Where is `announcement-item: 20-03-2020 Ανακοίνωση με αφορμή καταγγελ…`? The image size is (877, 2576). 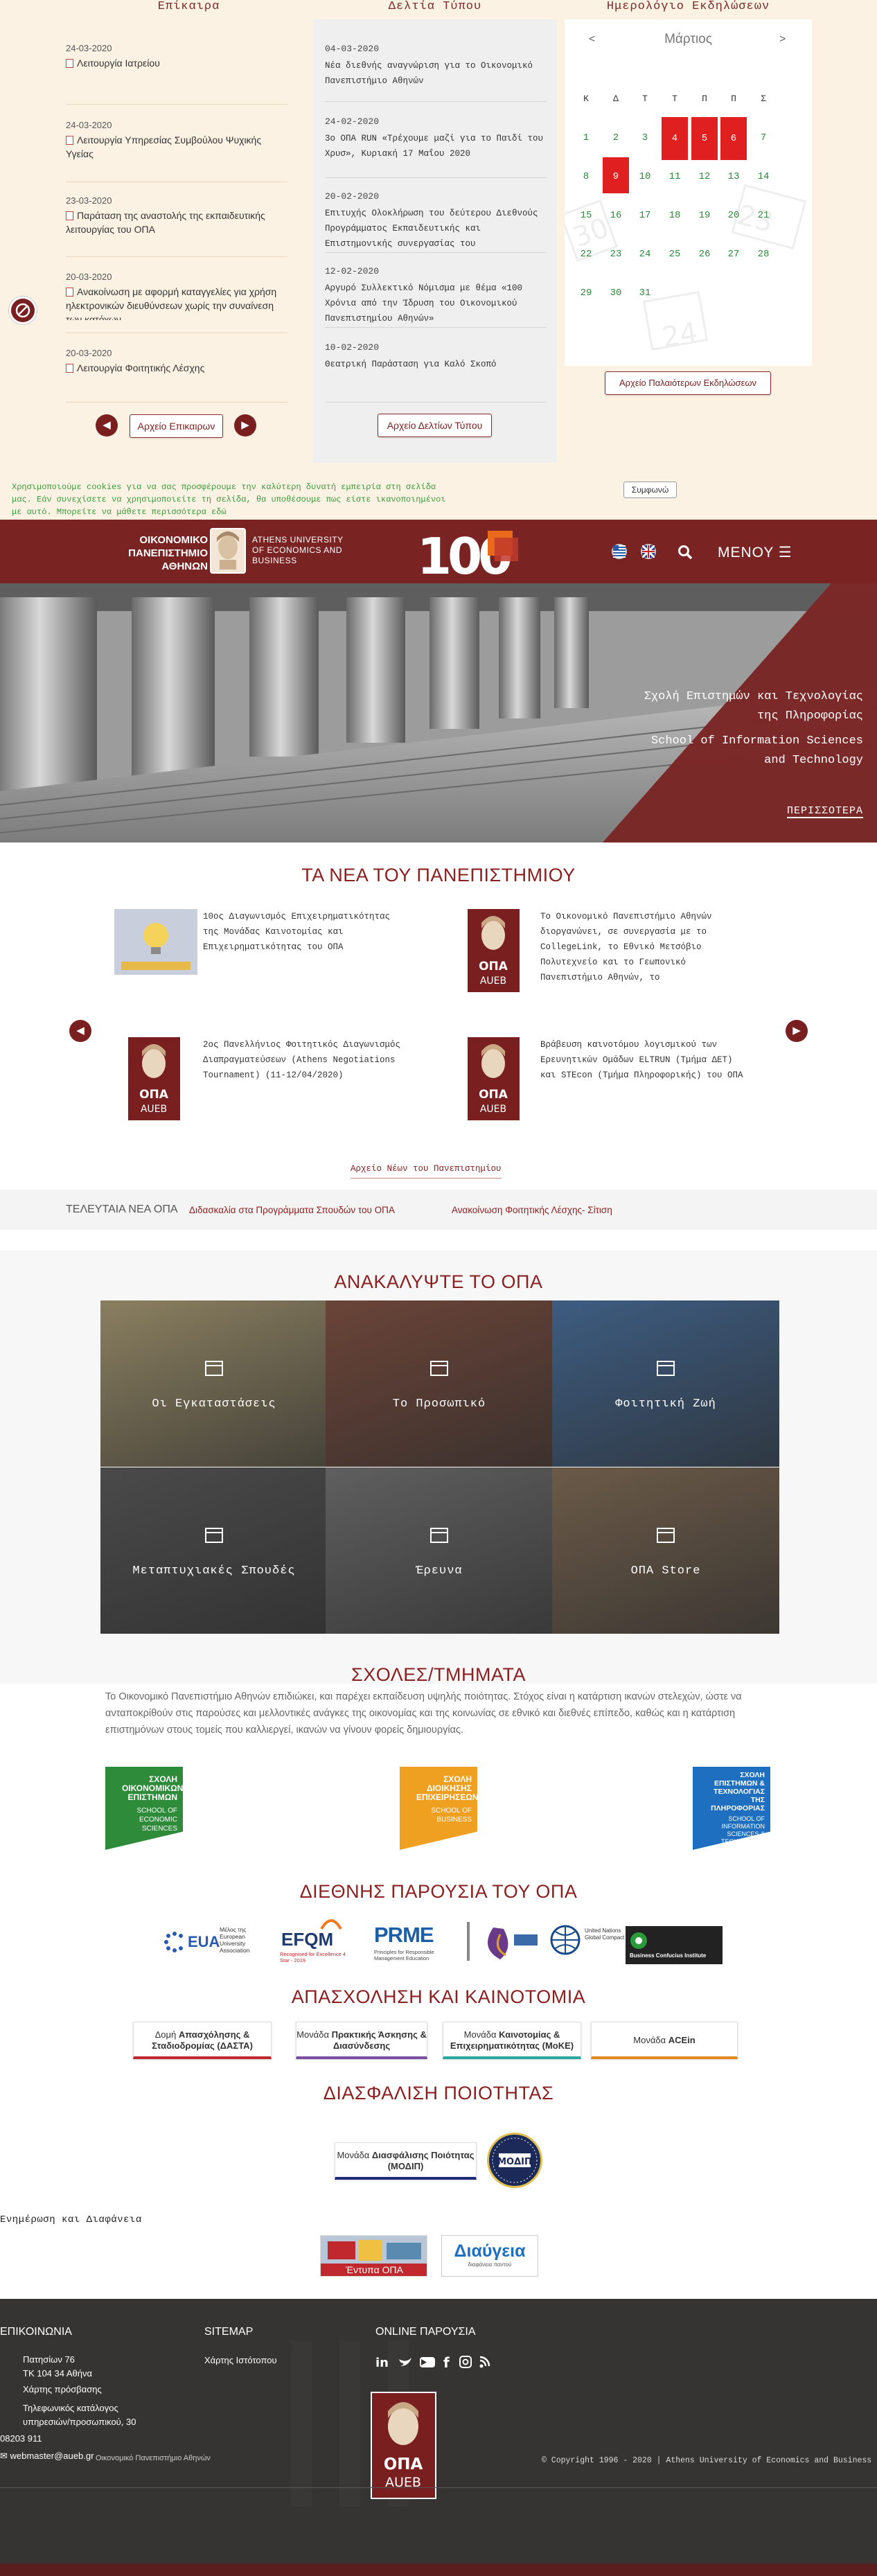 announcement-item: 20-03-2020 Ανακοίνωση με αφορμή καταγγελ… is located at coordinates (176, 296).